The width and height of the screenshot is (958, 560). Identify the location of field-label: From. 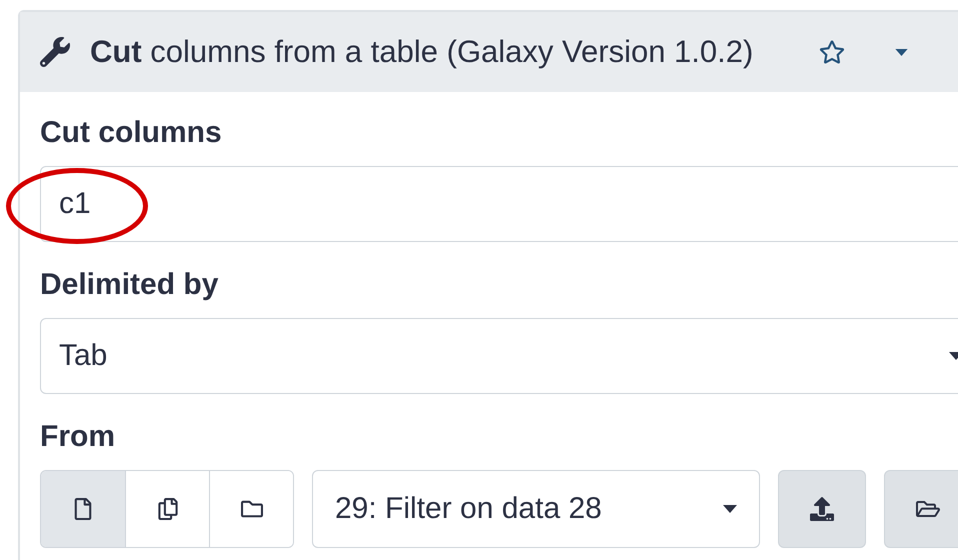
(78, 437).